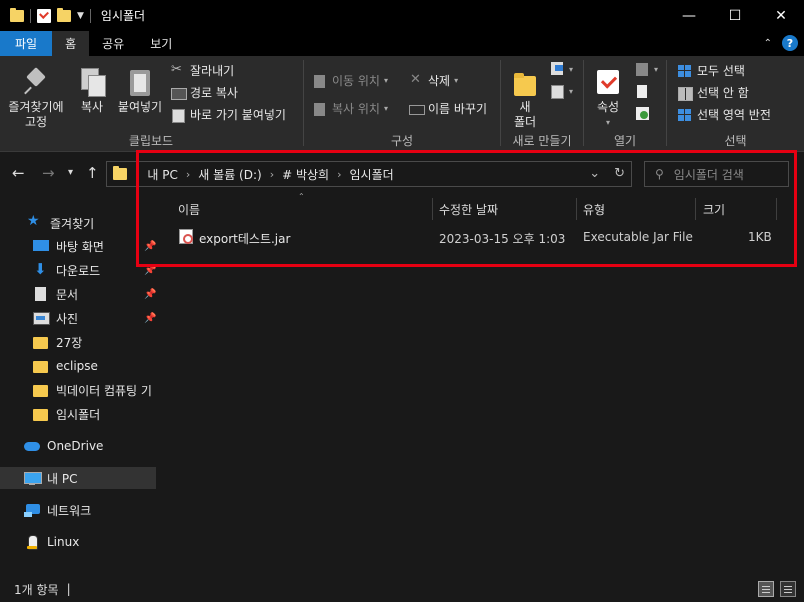 This screenshot has height=602, width=804. Describe the element at coordinates (70, 172) in the screenshot. I see `recent-locations-chevron-icon: ▾` at that location.